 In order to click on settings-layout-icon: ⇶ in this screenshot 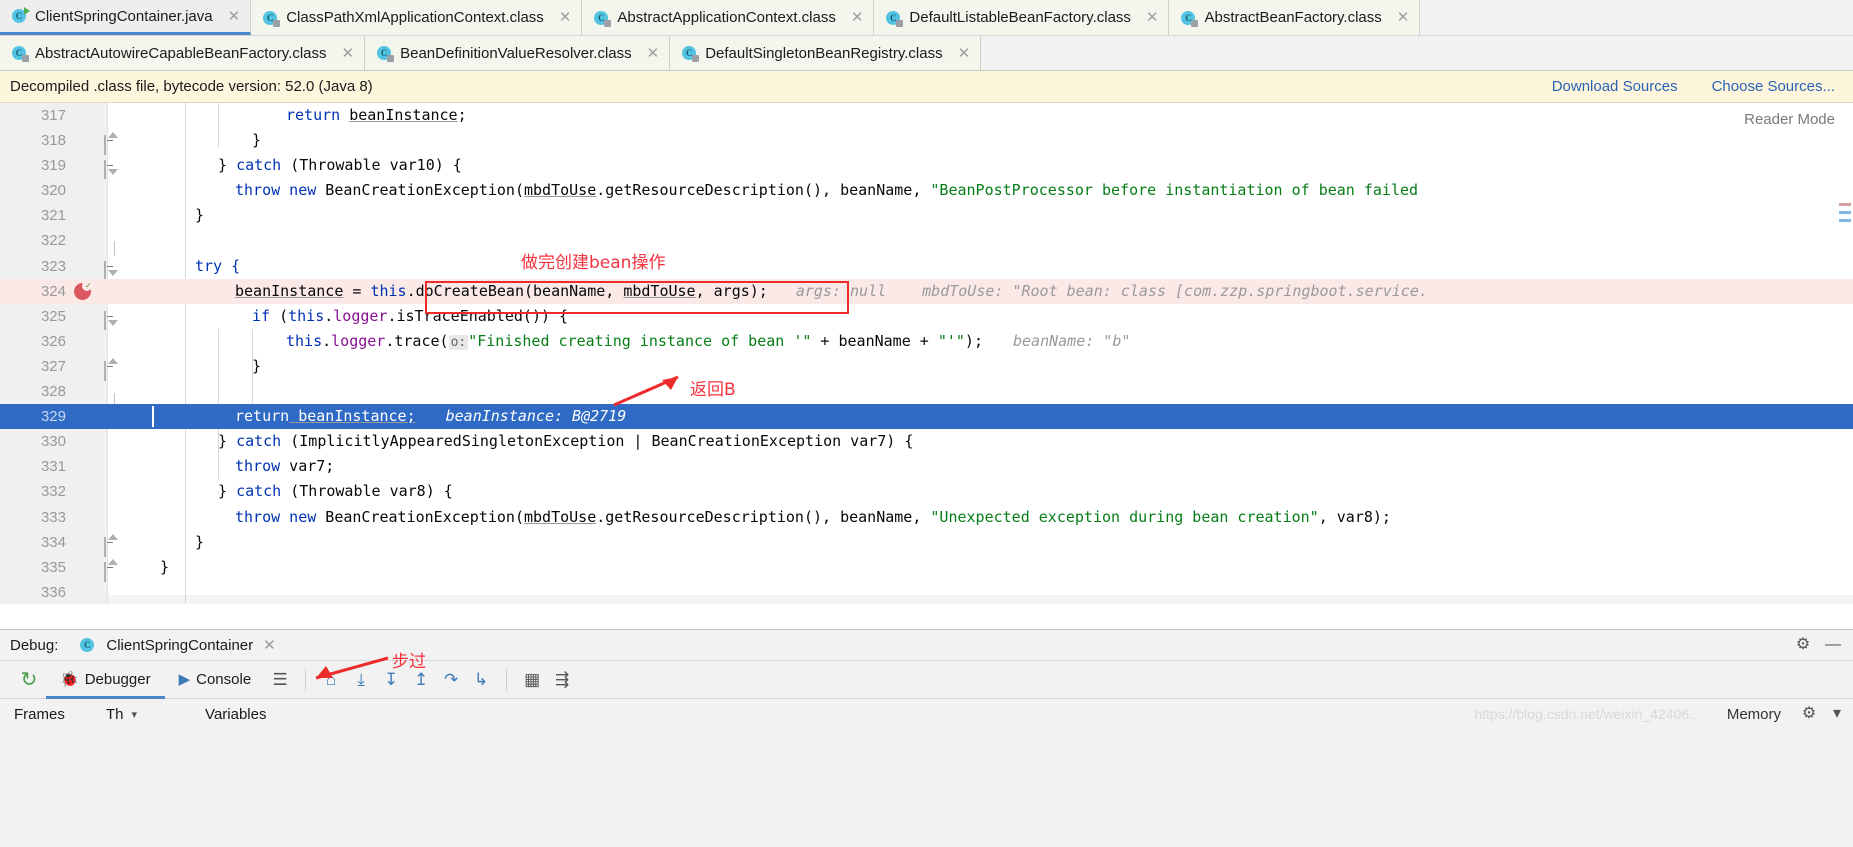, I will do `click(562, 680)`.